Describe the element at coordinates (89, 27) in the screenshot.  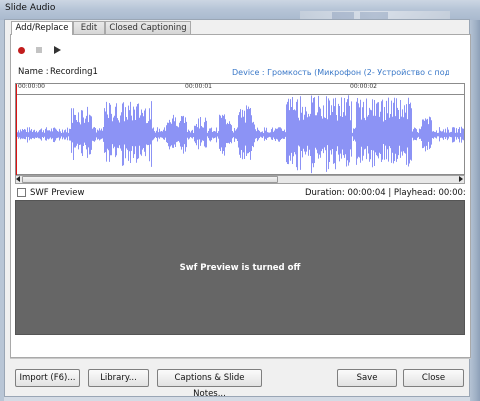
I see `tab-edit: Edit` at that location.